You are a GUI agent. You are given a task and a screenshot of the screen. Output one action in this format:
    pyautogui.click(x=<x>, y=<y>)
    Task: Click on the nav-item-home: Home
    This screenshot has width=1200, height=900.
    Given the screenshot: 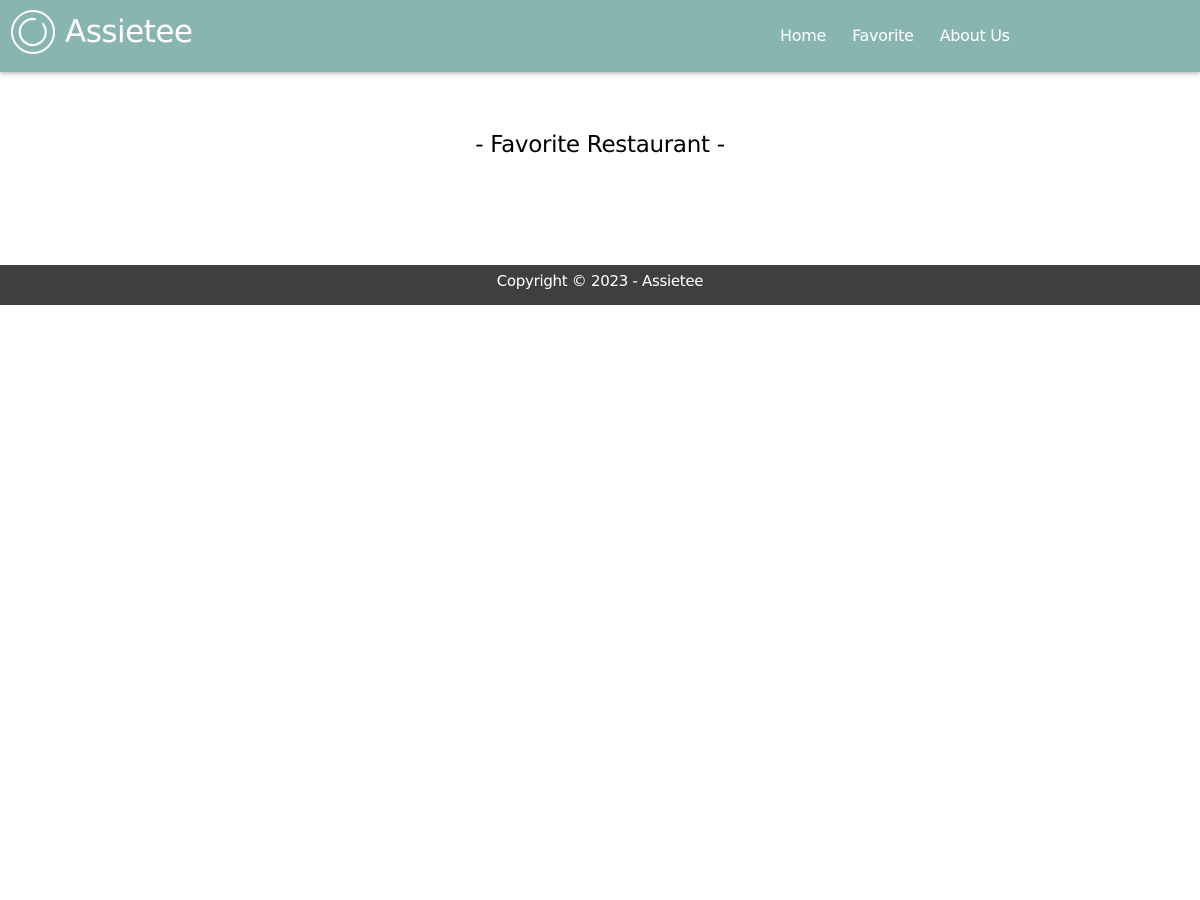 What is the action you would take?
    pyautogui.click(x=803, y=36)
    